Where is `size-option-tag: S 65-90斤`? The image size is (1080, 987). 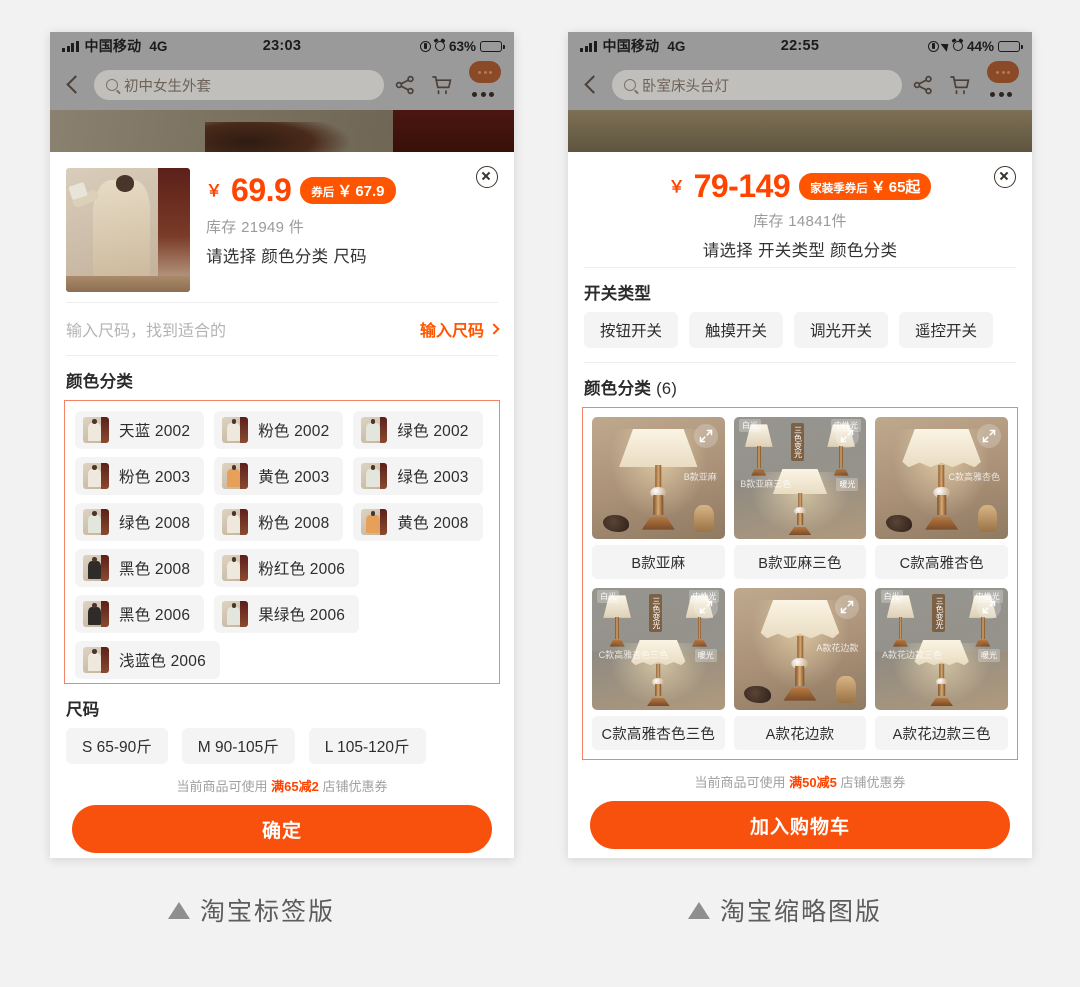 size-option-tag: S 65-90斤 is located at coordinates (117, 746).